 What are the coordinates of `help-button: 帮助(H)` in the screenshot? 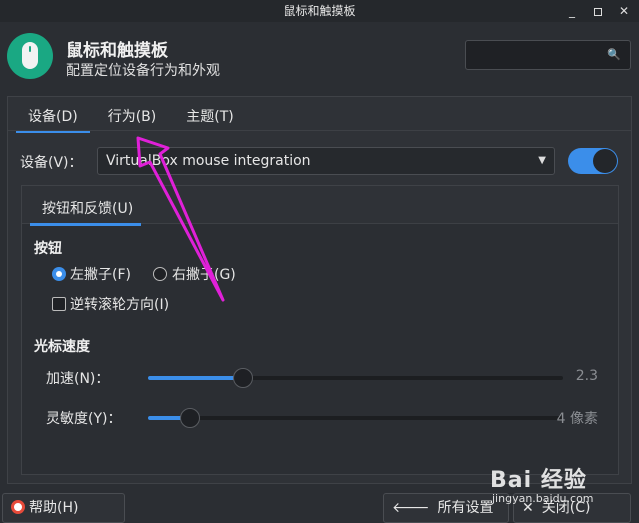 It's located at (63, 508).